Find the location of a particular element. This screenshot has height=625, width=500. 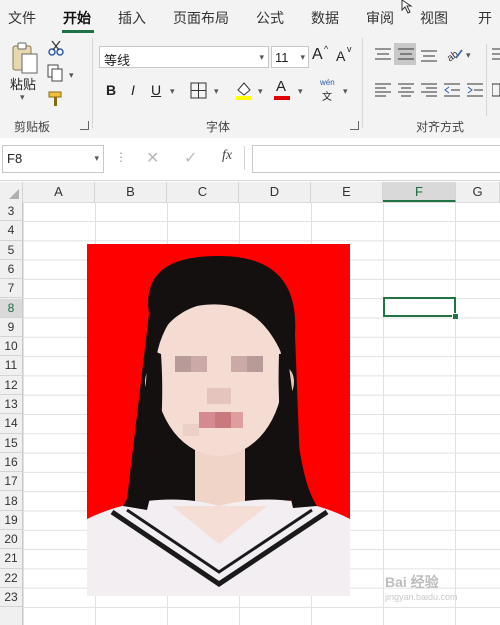

underline-button: U is located at coordinates (156, 90).